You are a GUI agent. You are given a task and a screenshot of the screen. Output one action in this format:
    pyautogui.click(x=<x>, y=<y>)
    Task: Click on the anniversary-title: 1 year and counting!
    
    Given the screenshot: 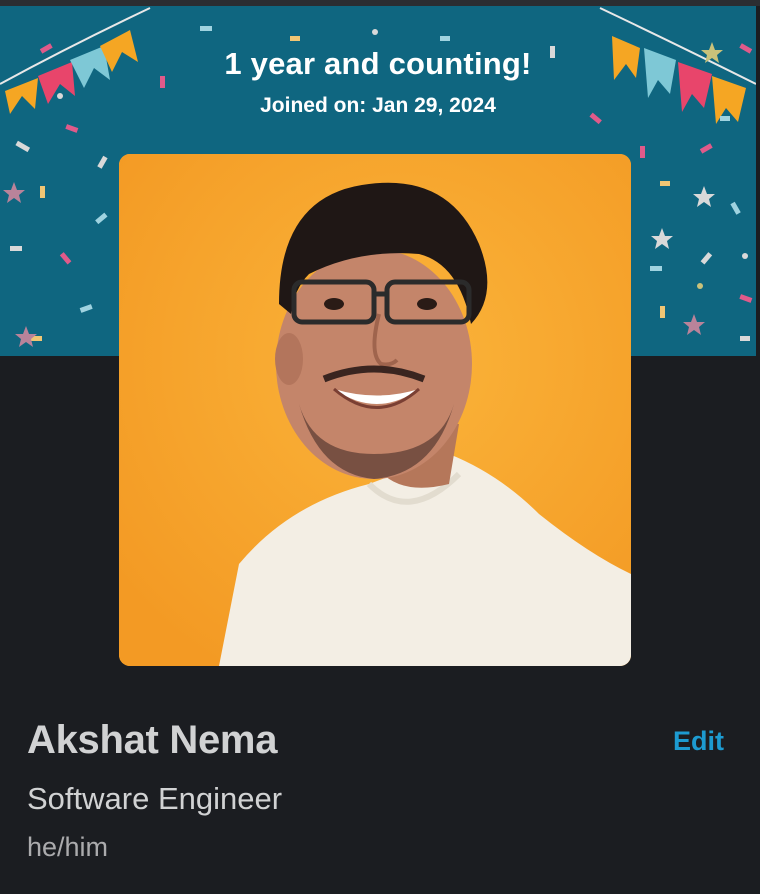 What is the action you would take?
    pyautogui.click(x=378, y=63)
    